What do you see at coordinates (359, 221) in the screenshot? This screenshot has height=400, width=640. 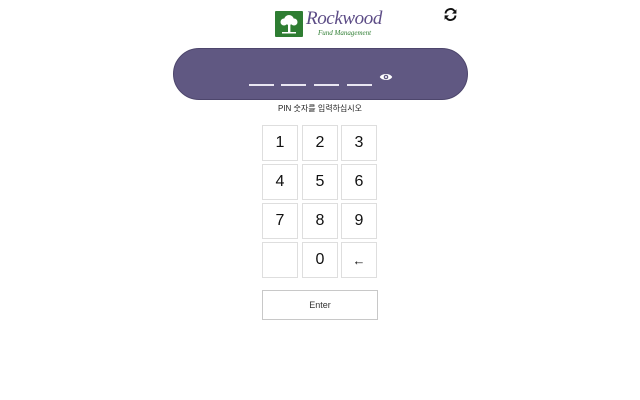 I see `keypad-key-9: 9` at bounding box center [359, 221].